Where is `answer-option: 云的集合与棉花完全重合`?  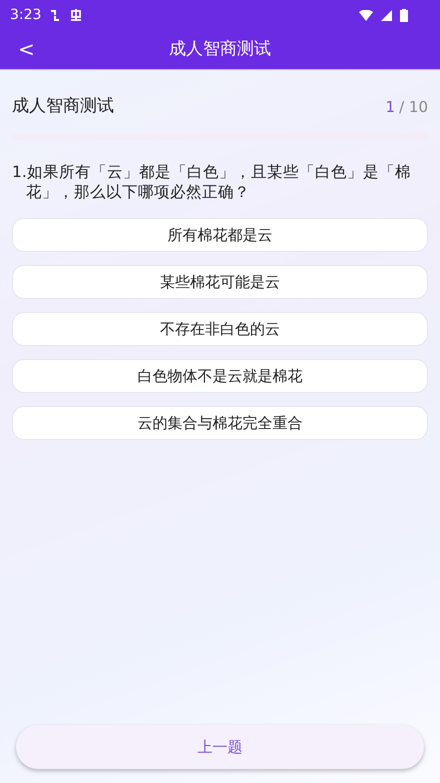 answer-option: 云的集合与棉花完全重合 is located at coordinates (220, 423).